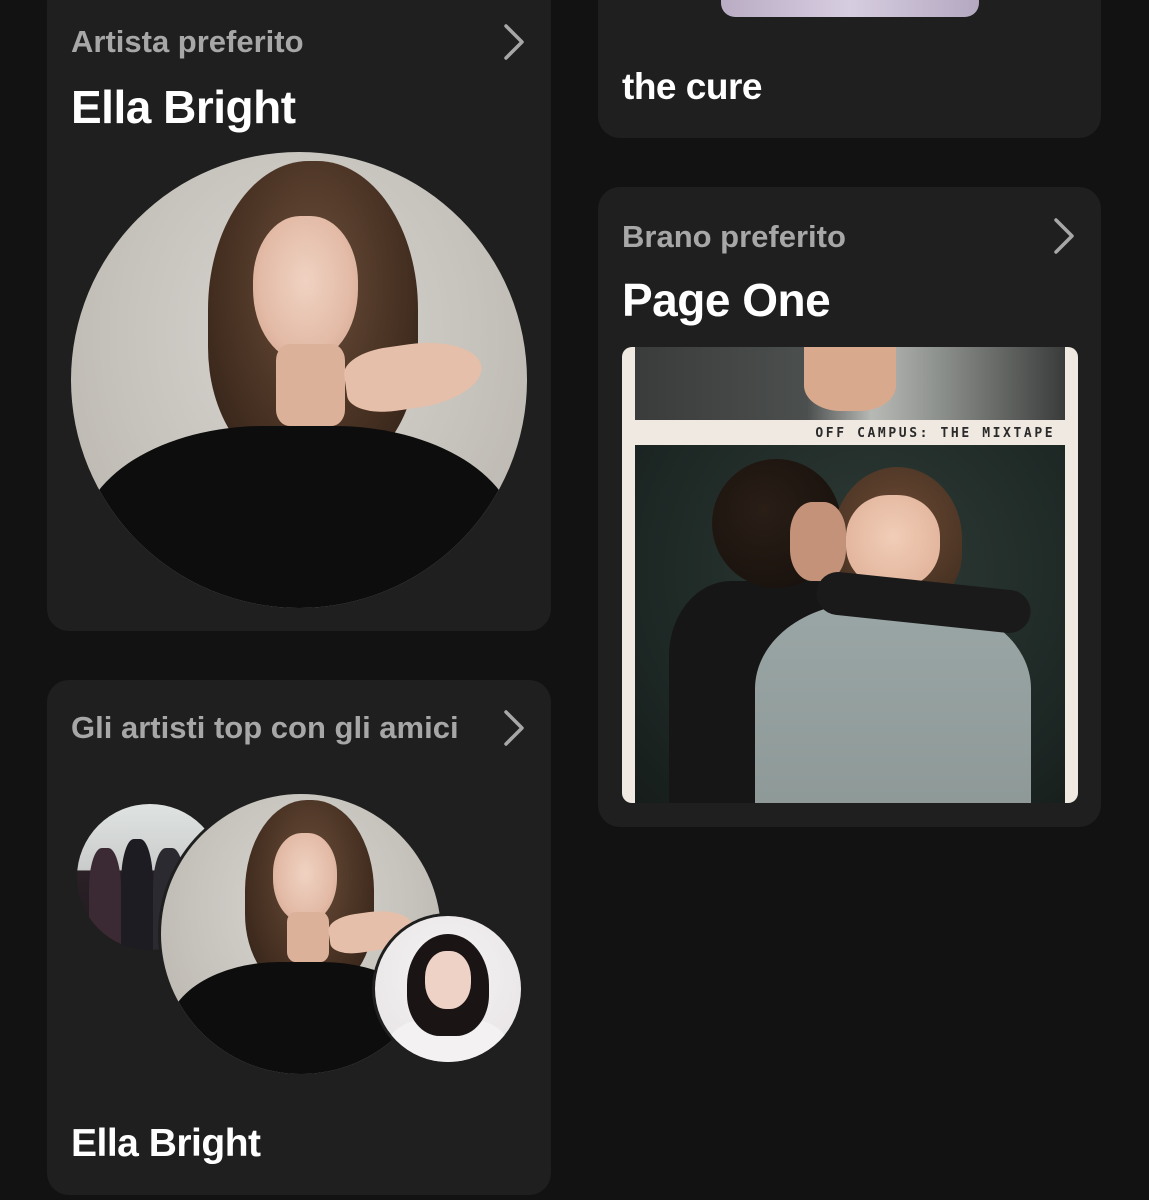  Describe the element at coordinates (183, 107) in the screenshot. I see `favorite-artist-name: Ella Bright` at that location.